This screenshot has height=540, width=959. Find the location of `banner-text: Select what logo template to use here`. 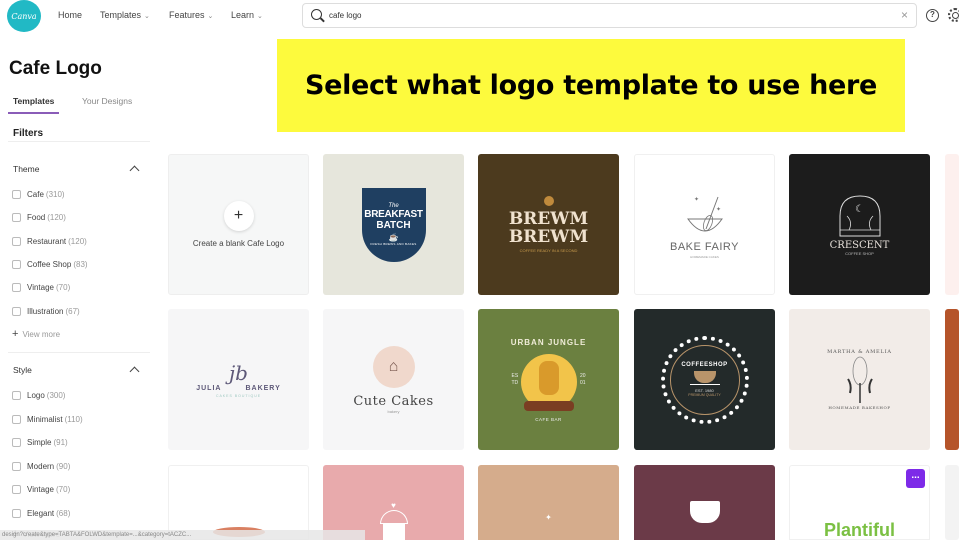

banner-text: Select what logo template to use here is located at coordinates (591, 85).